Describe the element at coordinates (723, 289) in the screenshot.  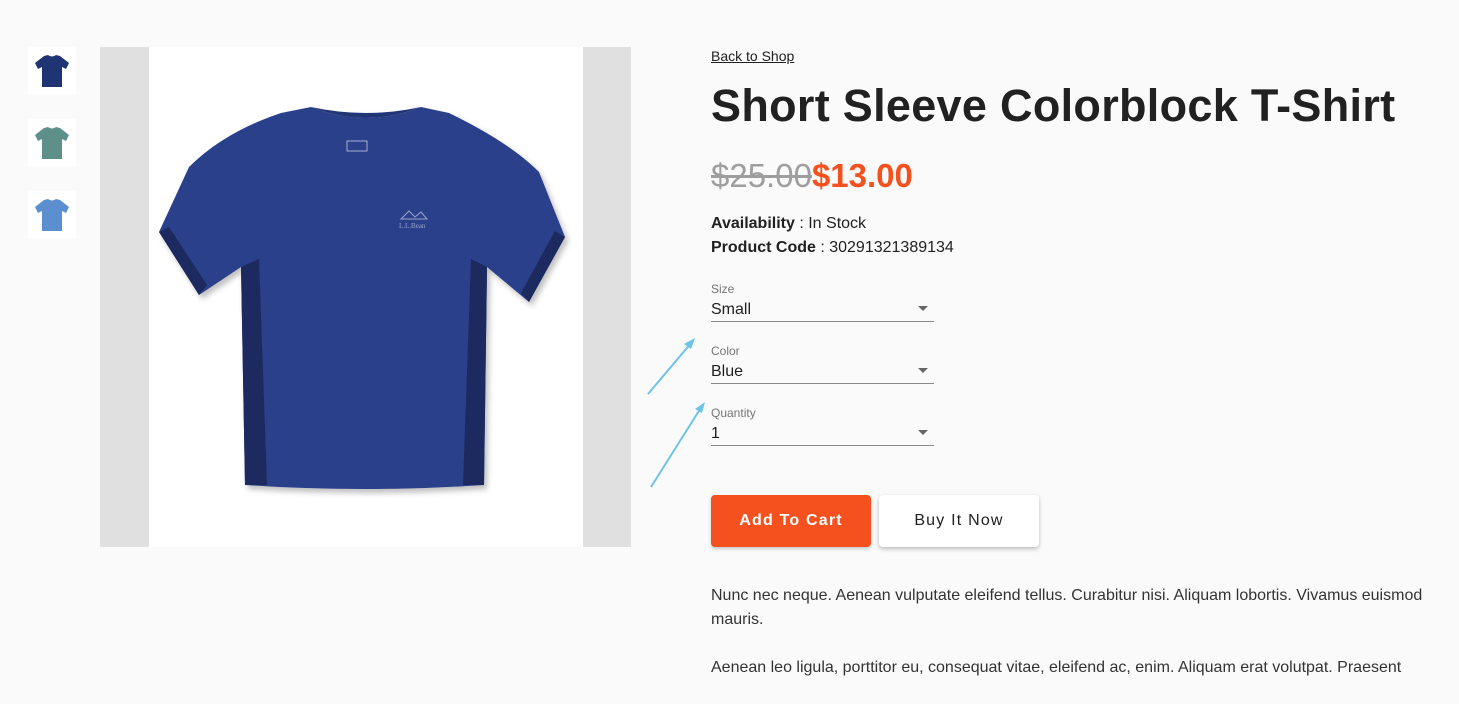
I see `size-label: Size` at that location.